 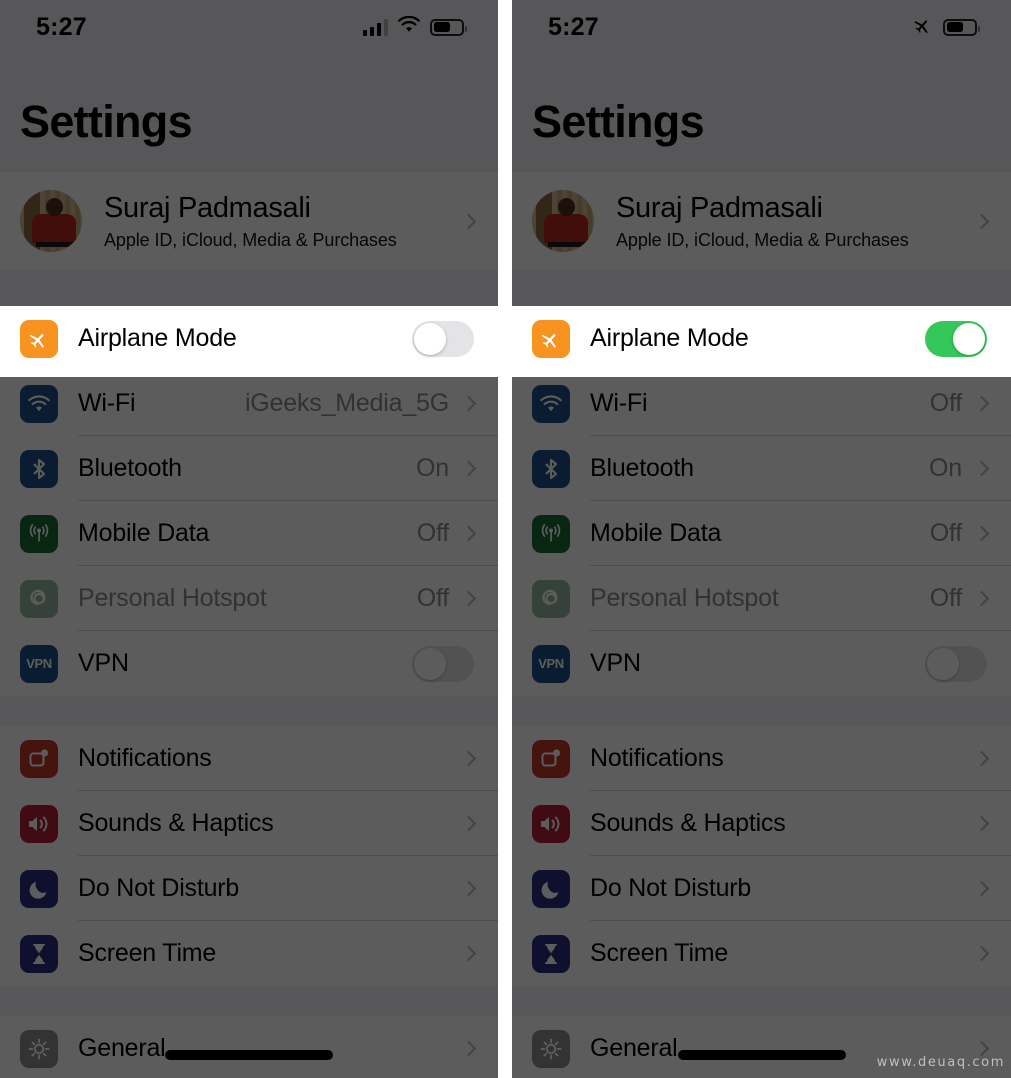 What do you see at coordinates (249, 1047) in the screenshot?
I see `settings-row-general: General` at bounding box center [249, 1047].